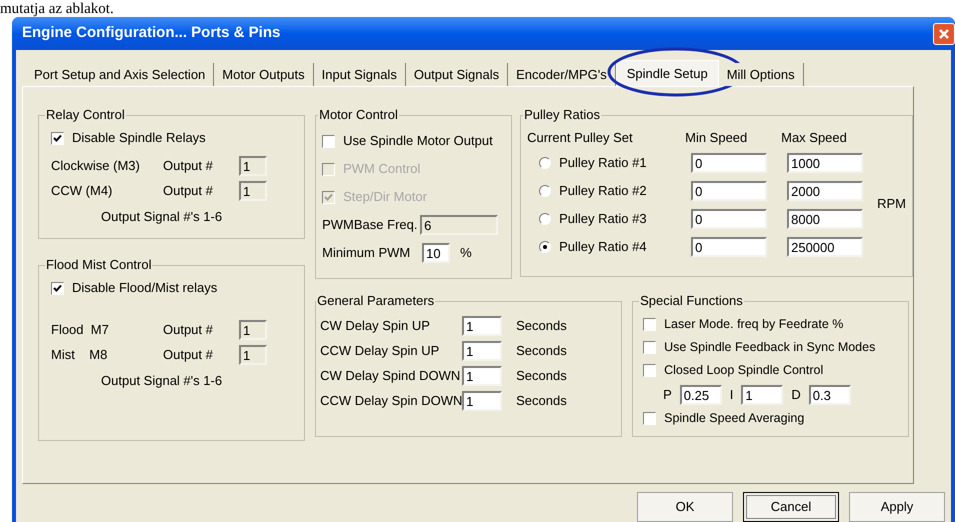 The image size is (955, 522). Describe the element at coordinates (79, 355) in the screenshot. I see `row-label: Mist M8` at that location.